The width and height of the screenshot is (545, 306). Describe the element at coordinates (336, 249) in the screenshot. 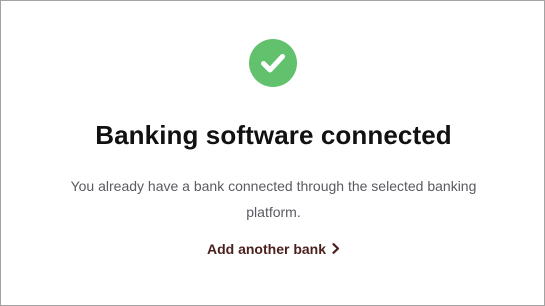

I see `chevron-right-icon` at that location.